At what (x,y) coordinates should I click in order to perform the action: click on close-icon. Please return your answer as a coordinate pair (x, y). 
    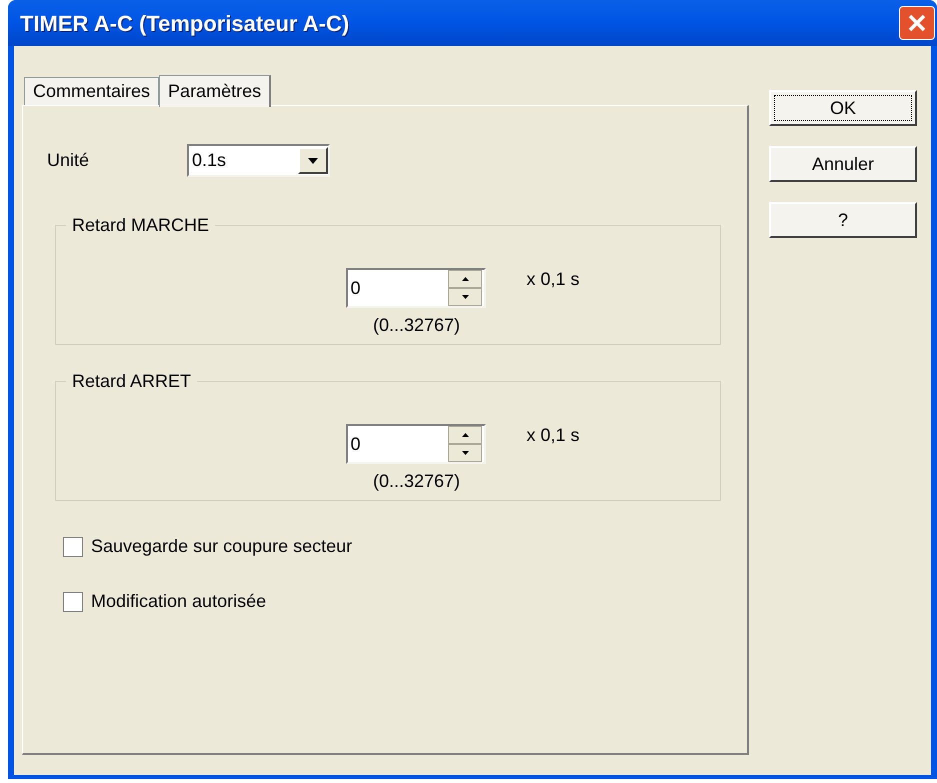
    Looking at the image, I should click on (917, 23).